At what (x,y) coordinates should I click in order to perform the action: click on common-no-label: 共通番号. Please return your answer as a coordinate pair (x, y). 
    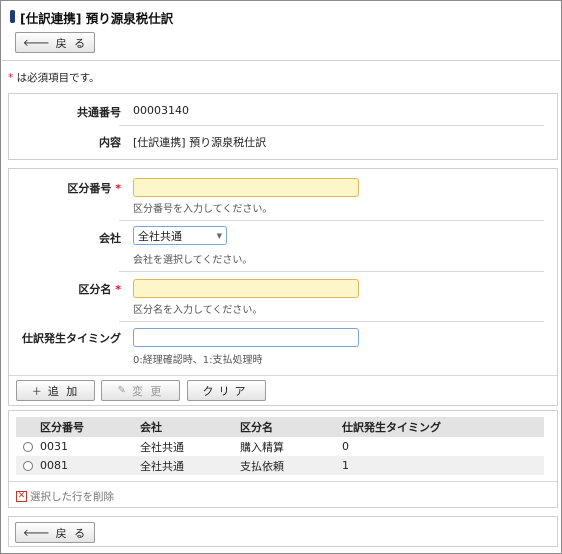
    Looking at the image, I should click on (99, 112).